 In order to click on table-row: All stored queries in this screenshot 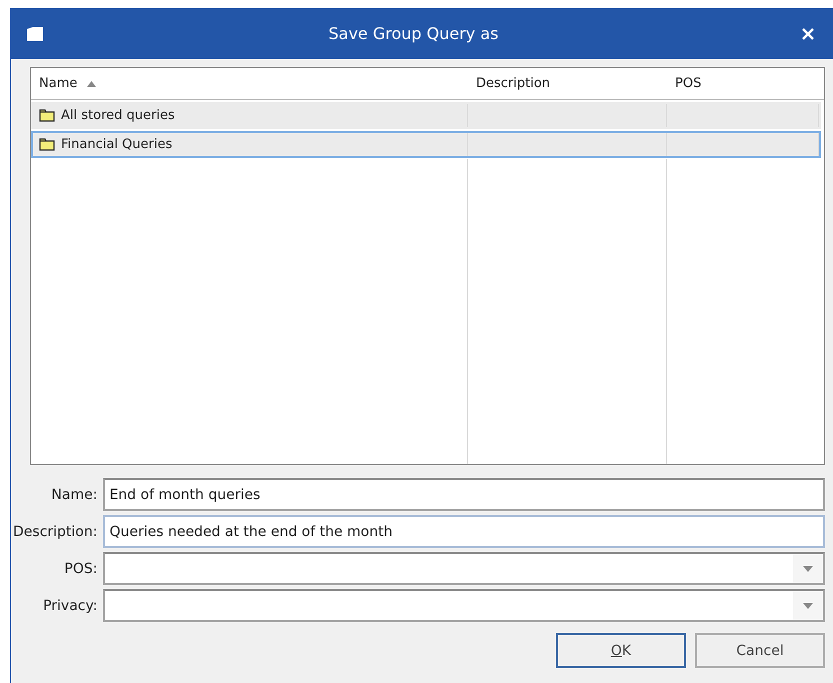, I will do `click(426, 115)`.